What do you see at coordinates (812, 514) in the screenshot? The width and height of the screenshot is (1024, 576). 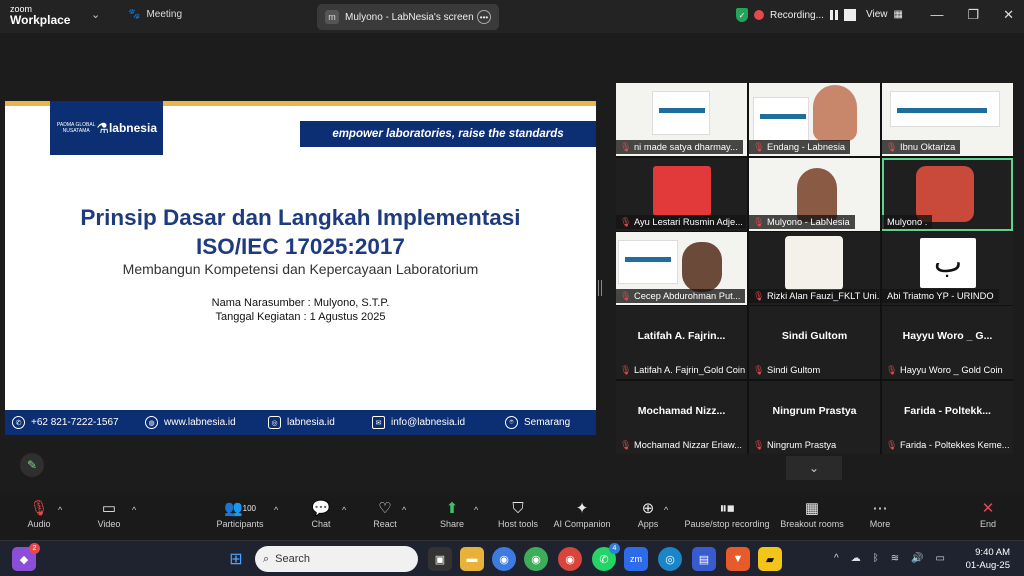 I see `breakout-rooms-button: ▦ Breakout rooms` at bounding box center [812, 514].